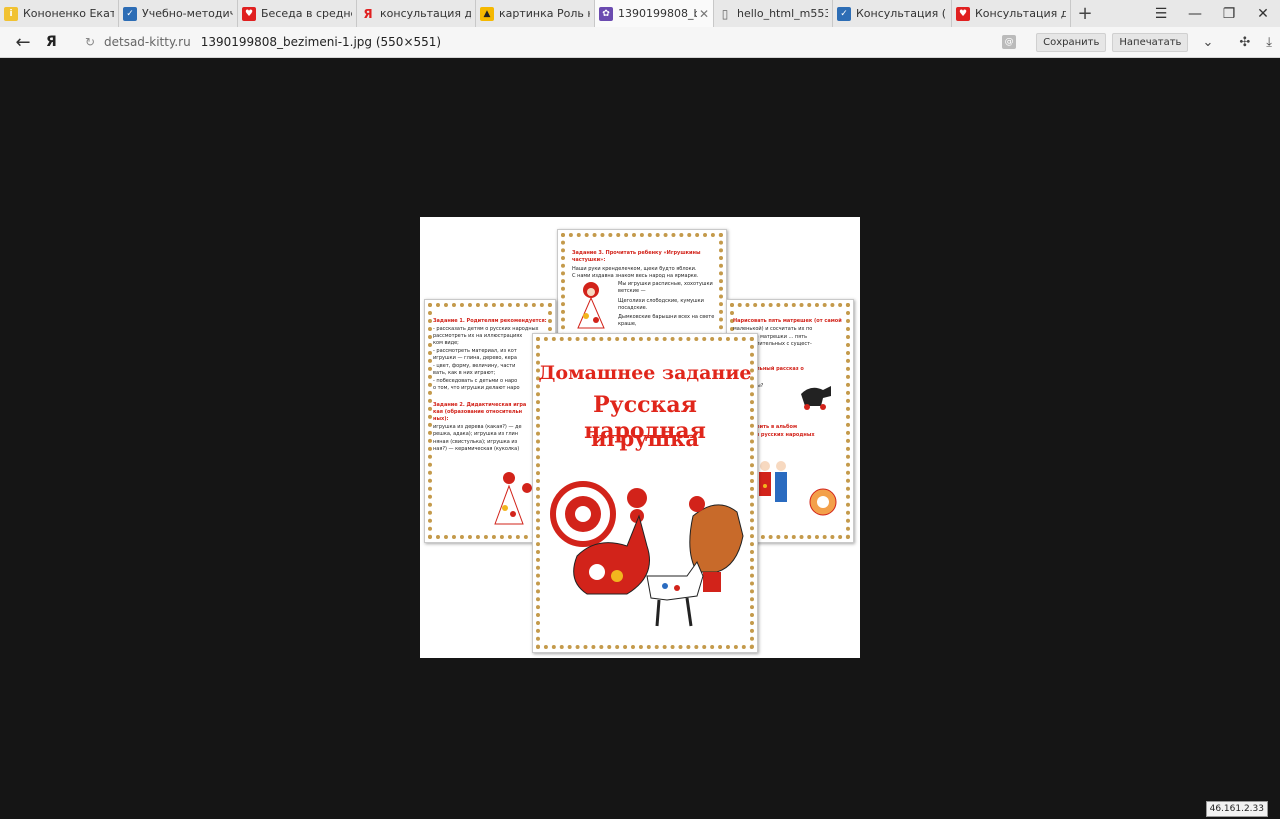  I want to click on top-page-line: Щеголихи слободские, кумушки посадские., so click(661, 304).